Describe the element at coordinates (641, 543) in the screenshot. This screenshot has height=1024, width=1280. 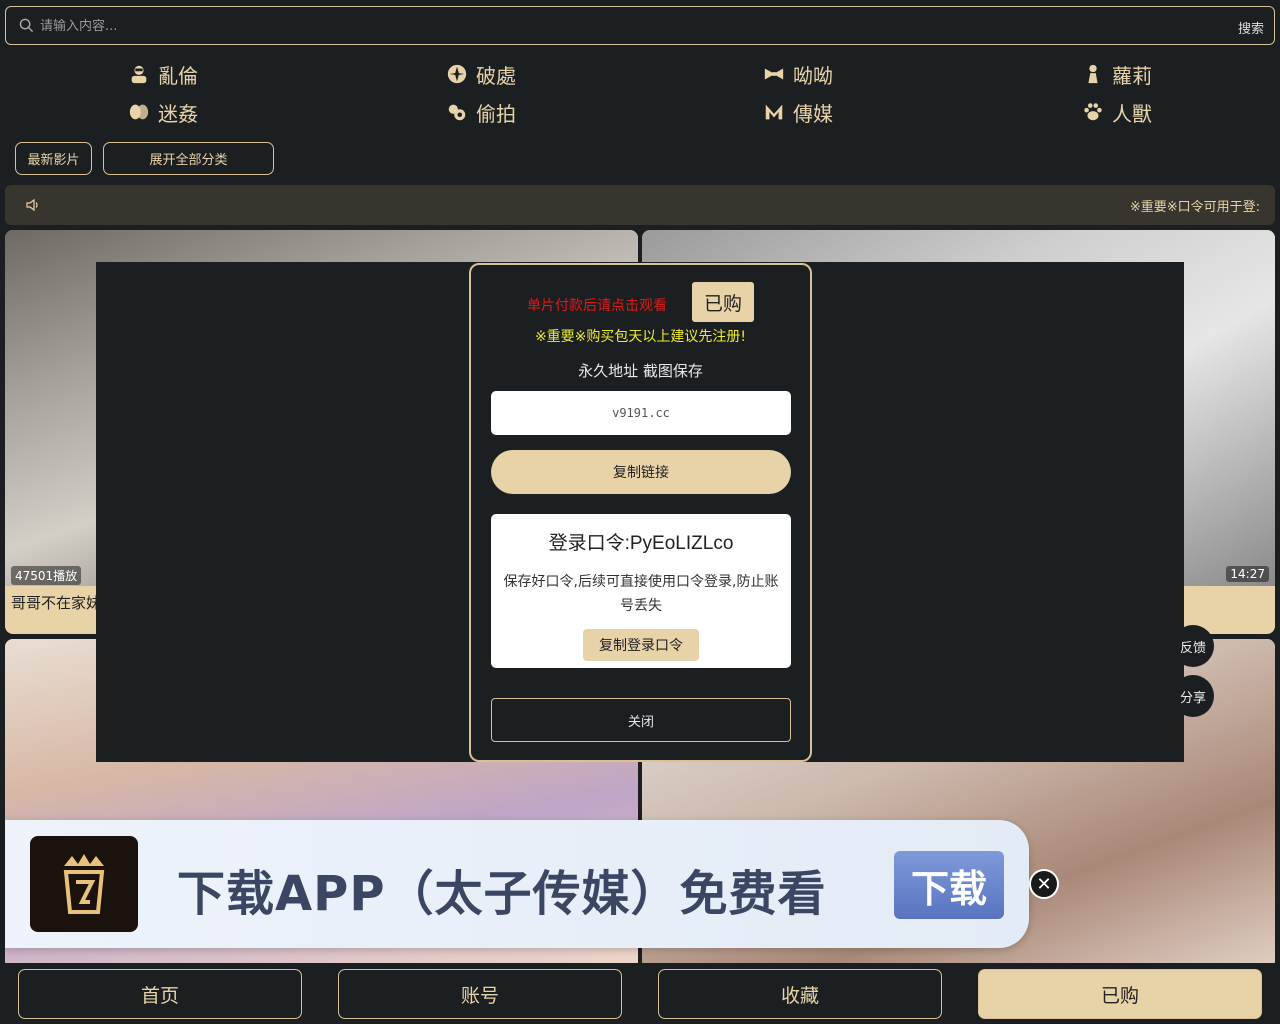
I see `login-code: 登录口令:PyEoLIZLco` at that location.